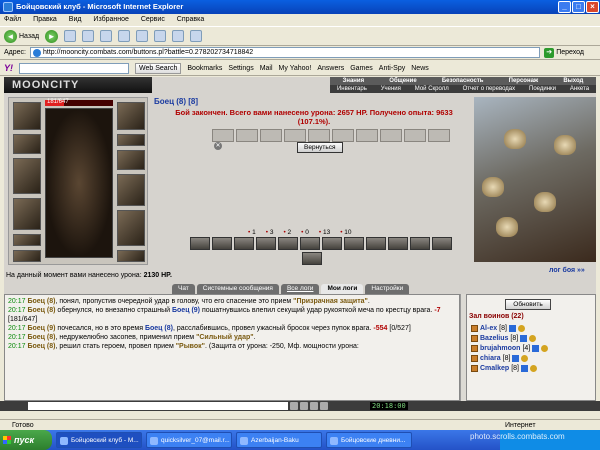 Image resolution: width=600 pixels, height=450 pixels. Describe the element at coordinates (354, 81) in the screenshot. I see `nav-knowledge: Знания` at that location.